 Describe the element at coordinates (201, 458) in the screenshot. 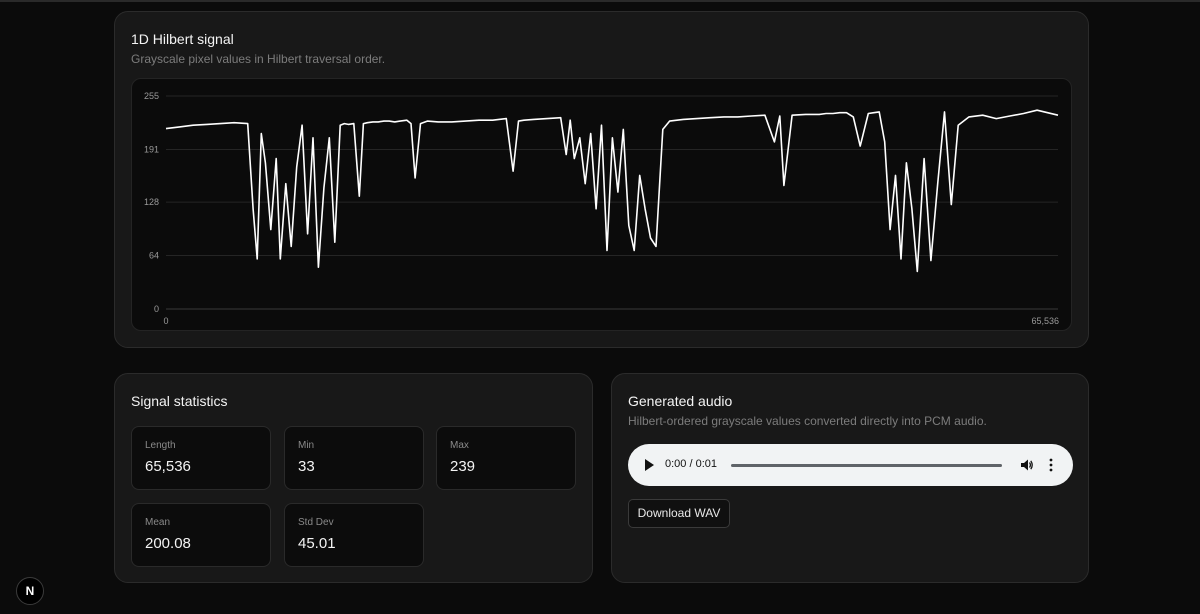

I see `stat-length: Length 65,536` at that location.